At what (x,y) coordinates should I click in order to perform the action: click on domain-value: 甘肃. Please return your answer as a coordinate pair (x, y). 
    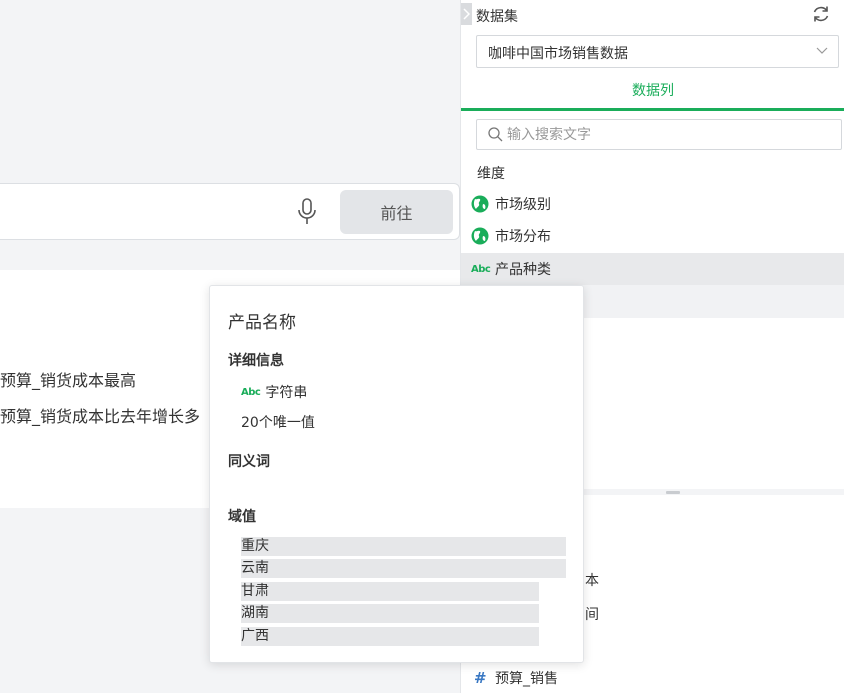
    Looking at the image, I should click on (390, 591).